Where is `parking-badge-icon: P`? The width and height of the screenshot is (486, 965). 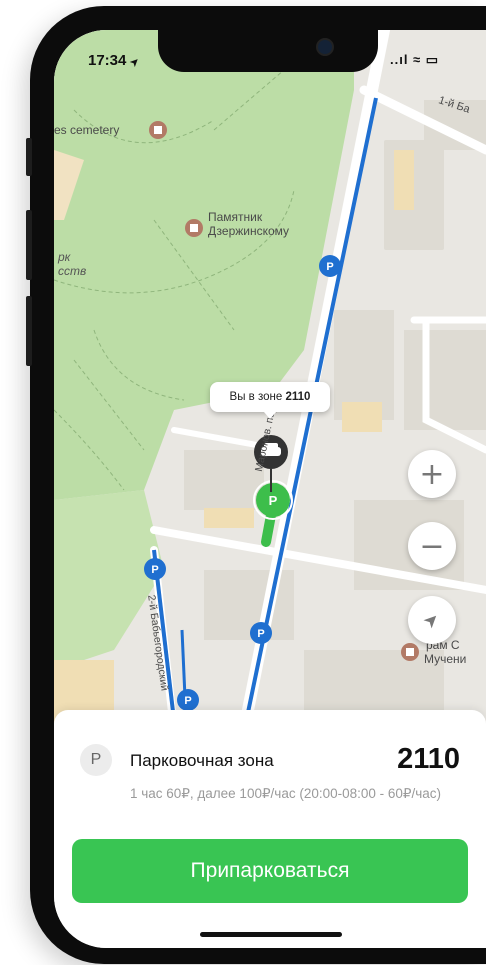 parking-badge-icon: P is located at coordinates (96, 760).